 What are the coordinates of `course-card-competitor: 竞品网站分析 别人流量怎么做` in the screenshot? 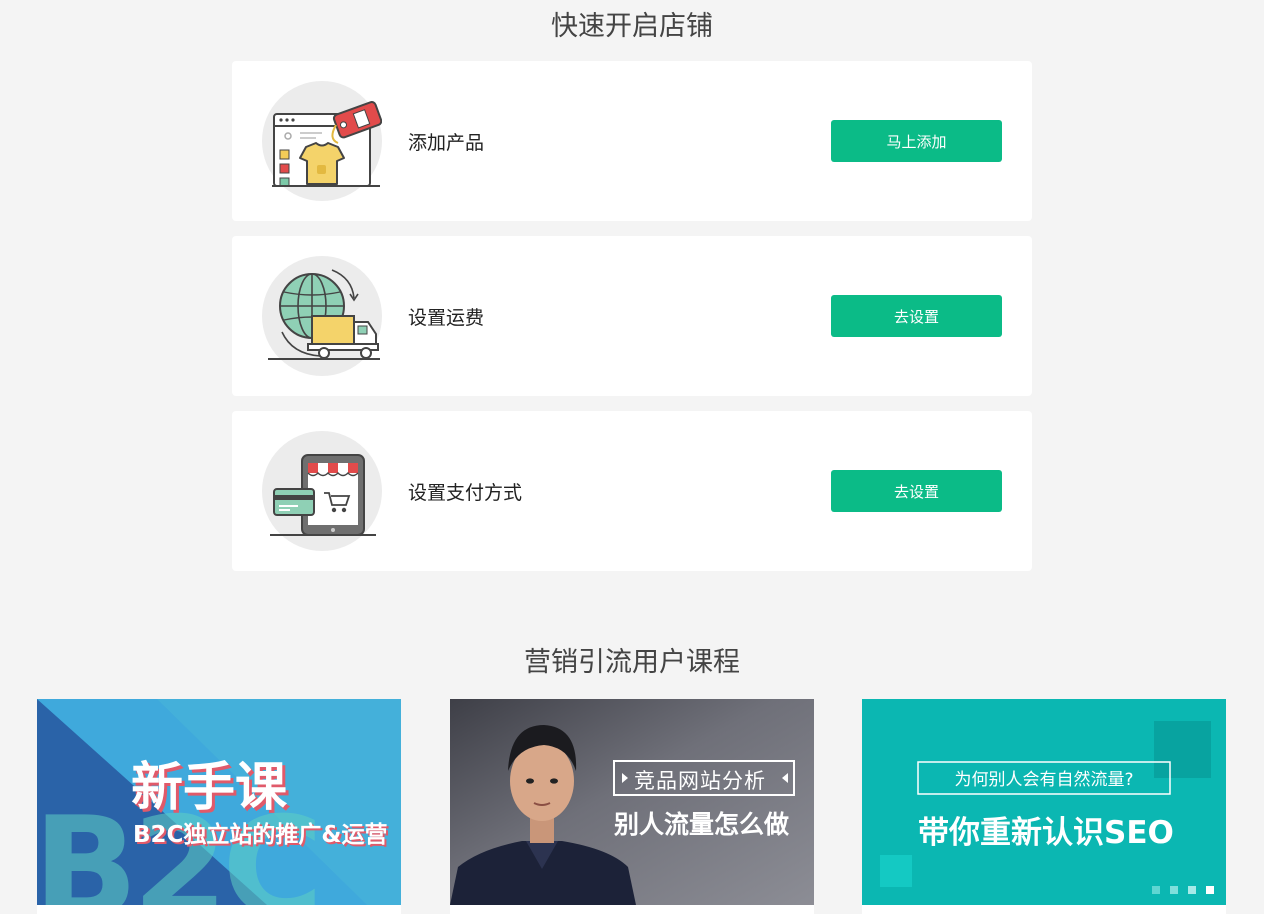 It's located at (632, 806).